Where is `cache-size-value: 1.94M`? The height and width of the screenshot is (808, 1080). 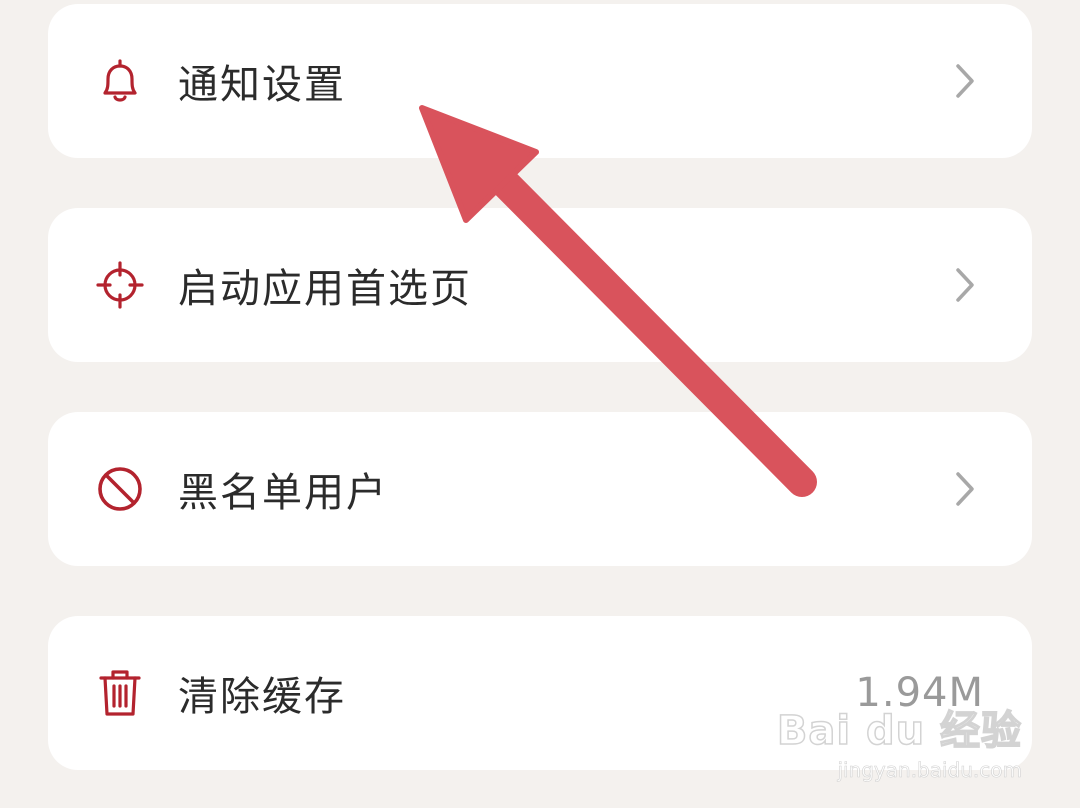 cache-size-value: 1.94M is located at coordinates (919, 693).